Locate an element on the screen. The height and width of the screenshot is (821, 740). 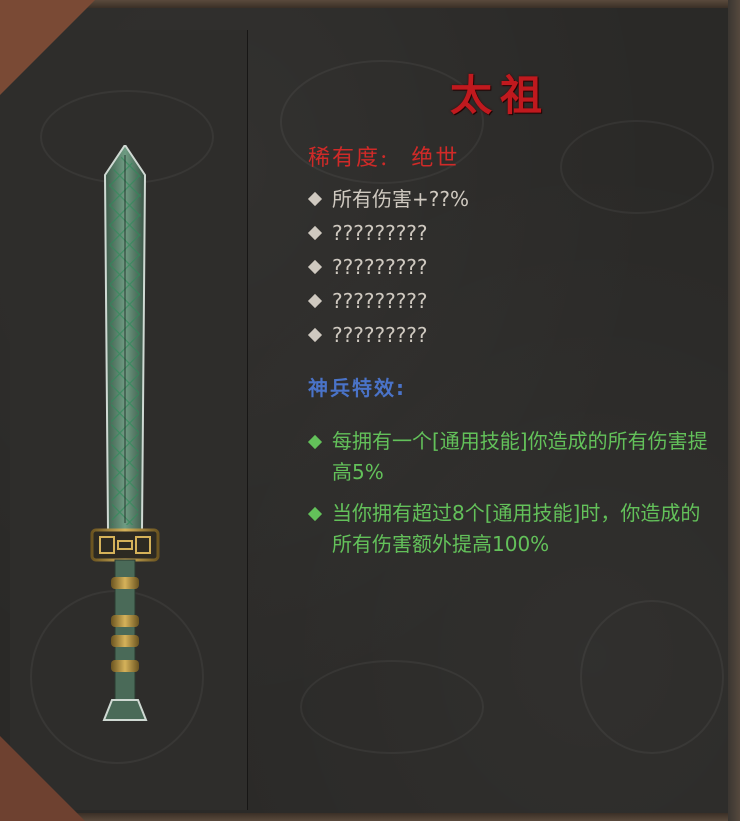
special-effect-label: 神兵特效: is located at coordinates (357, 388).